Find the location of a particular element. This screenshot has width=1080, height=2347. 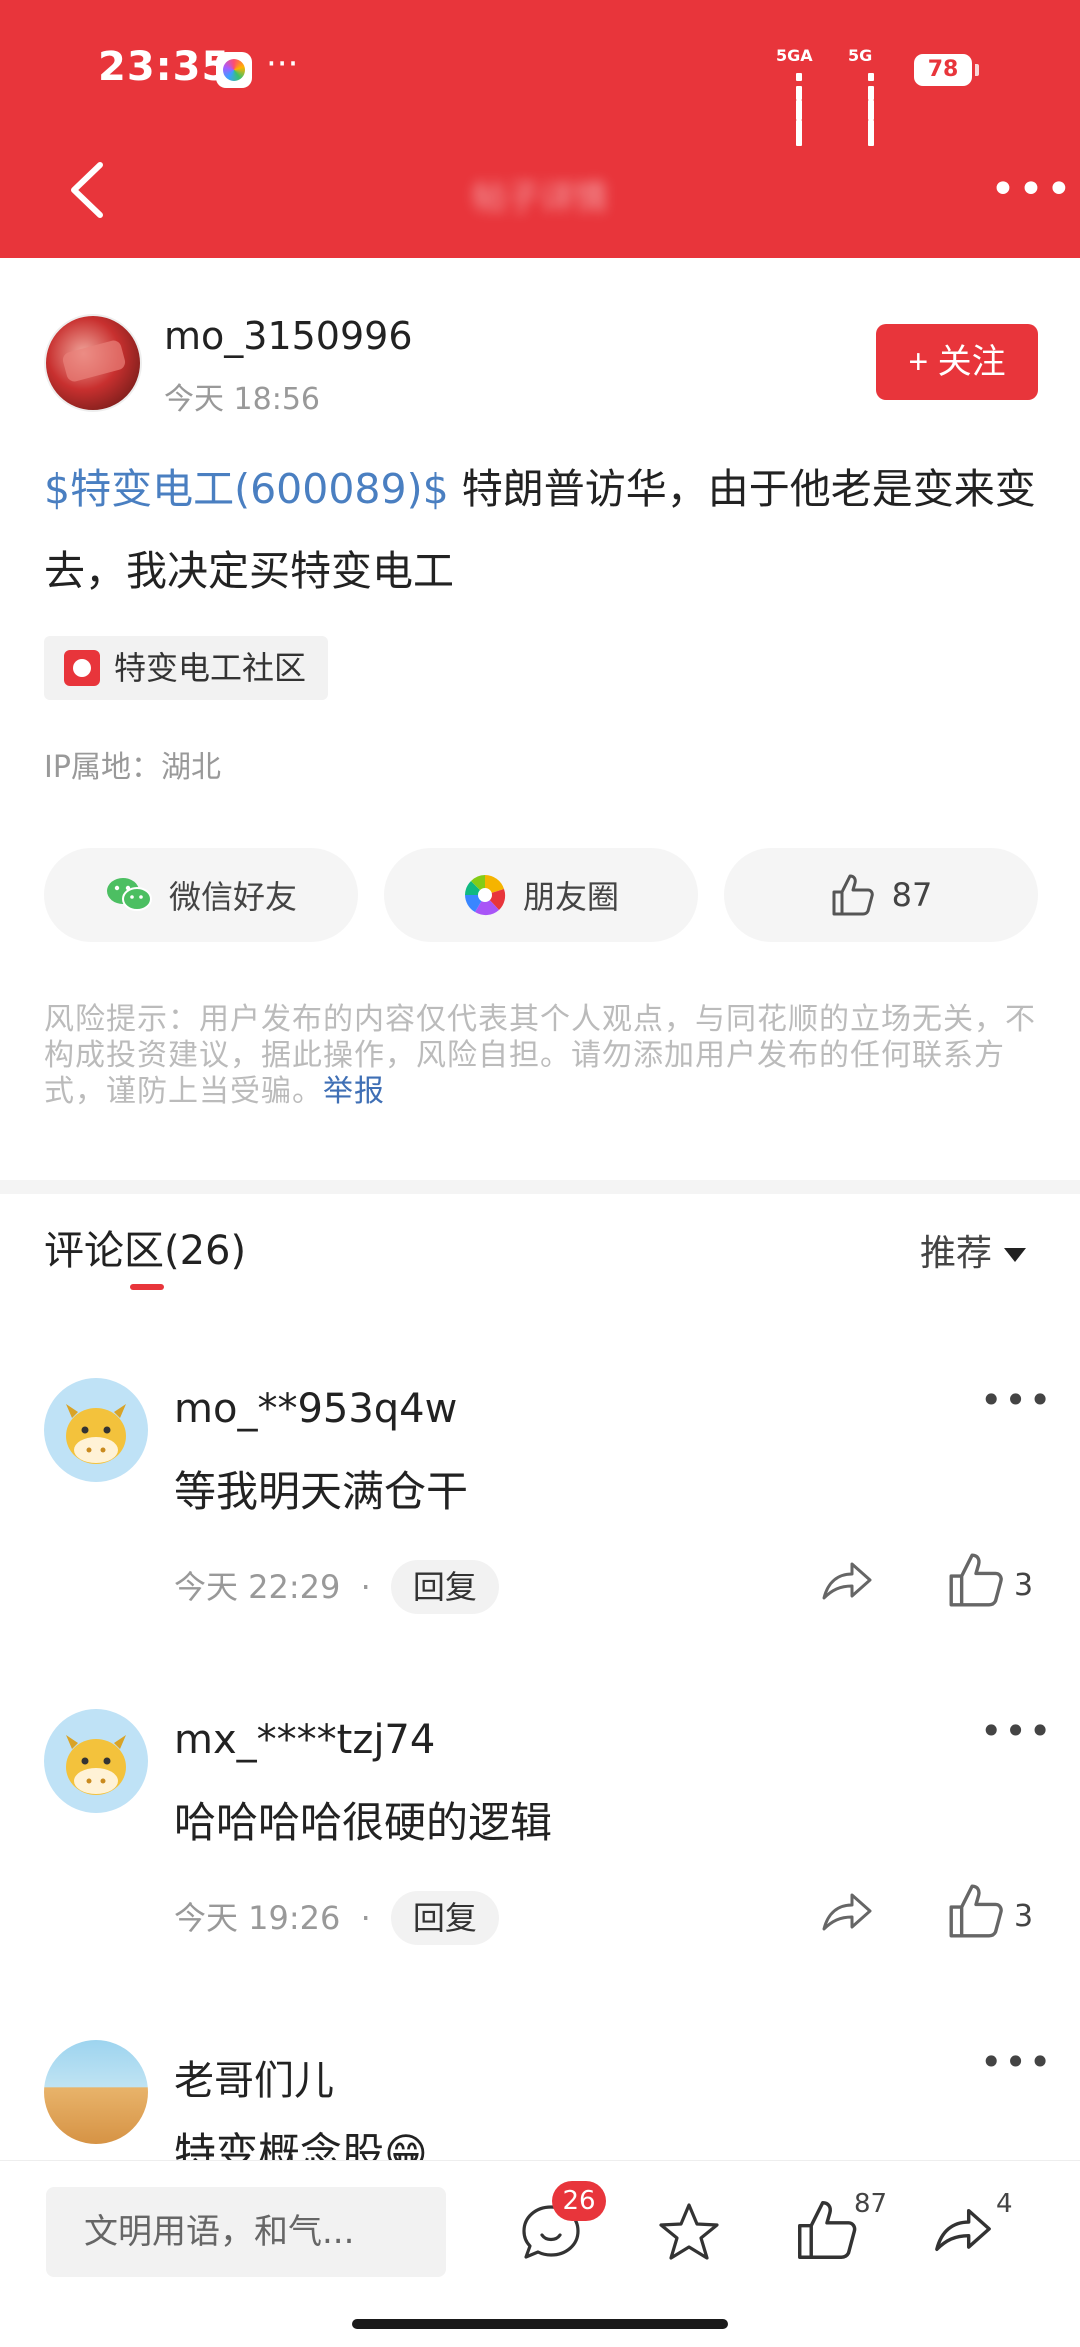

section-divider is located at coordinates (540, 1187).